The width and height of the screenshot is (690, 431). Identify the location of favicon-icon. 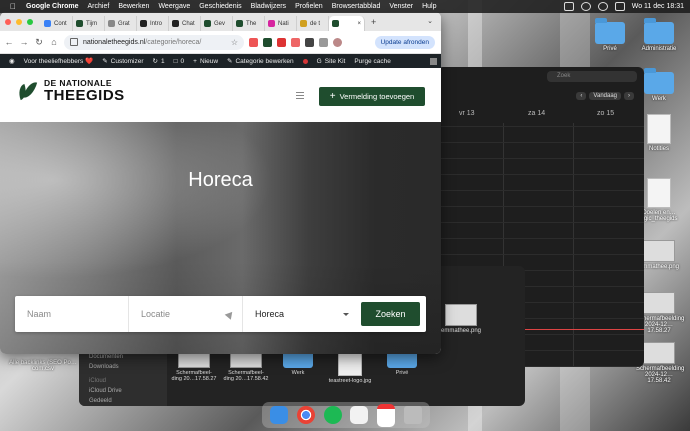
(47, 23).